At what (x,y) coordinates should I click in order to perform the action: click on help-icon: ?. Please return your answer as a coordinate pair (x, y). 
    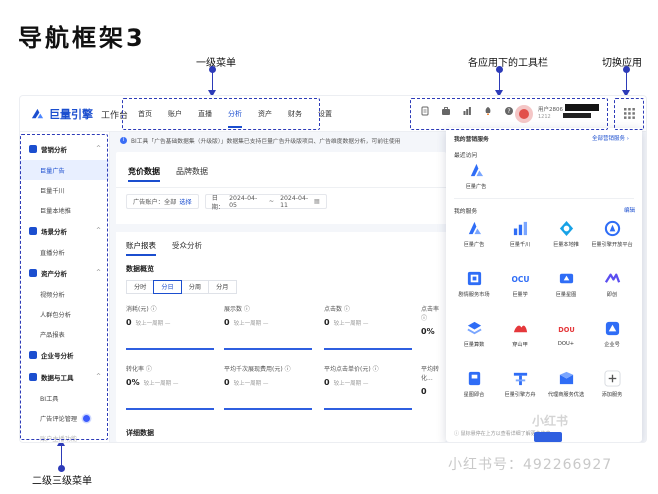
    Looking at the image, I should click on (509, 111).